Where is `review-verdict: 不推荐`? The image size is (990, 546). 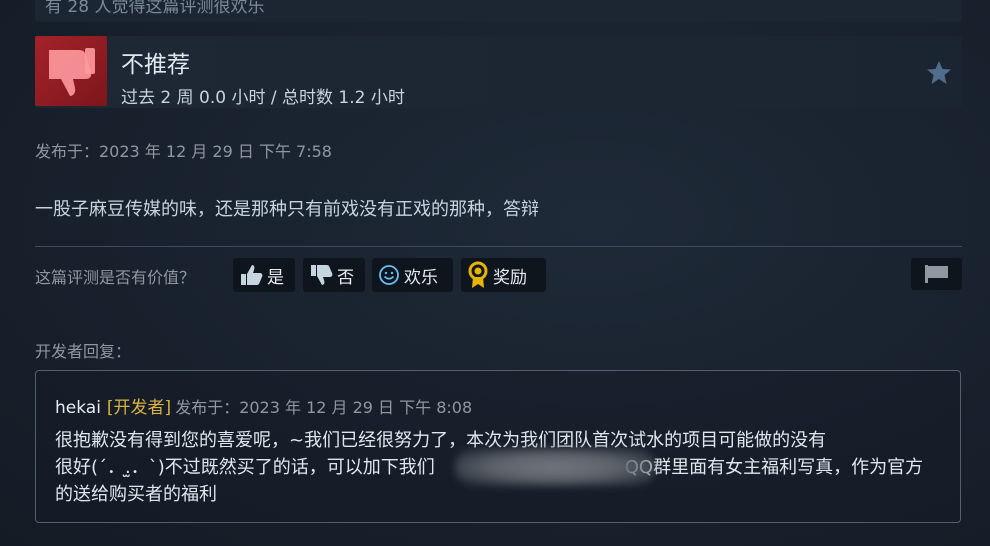
review-verdict: 不推荐 is located at coordinates (155, 65).